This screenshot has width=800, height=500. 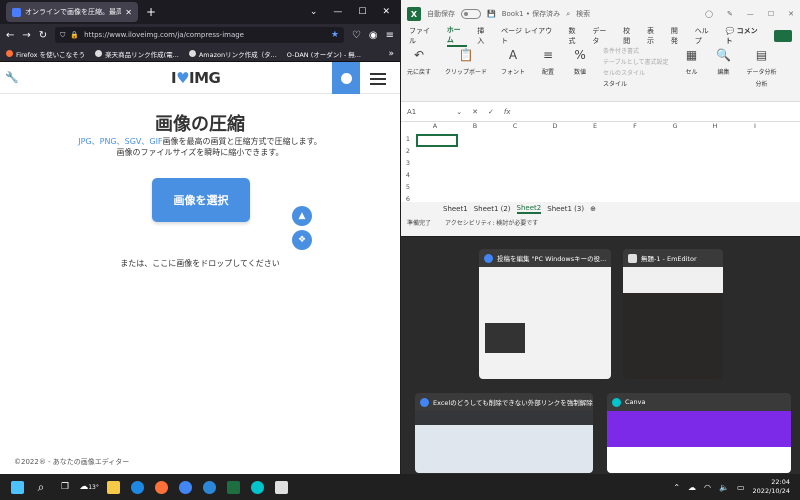 I want to click on tab-page-layout: ページ レイアウト, so click(x=529, y=36).